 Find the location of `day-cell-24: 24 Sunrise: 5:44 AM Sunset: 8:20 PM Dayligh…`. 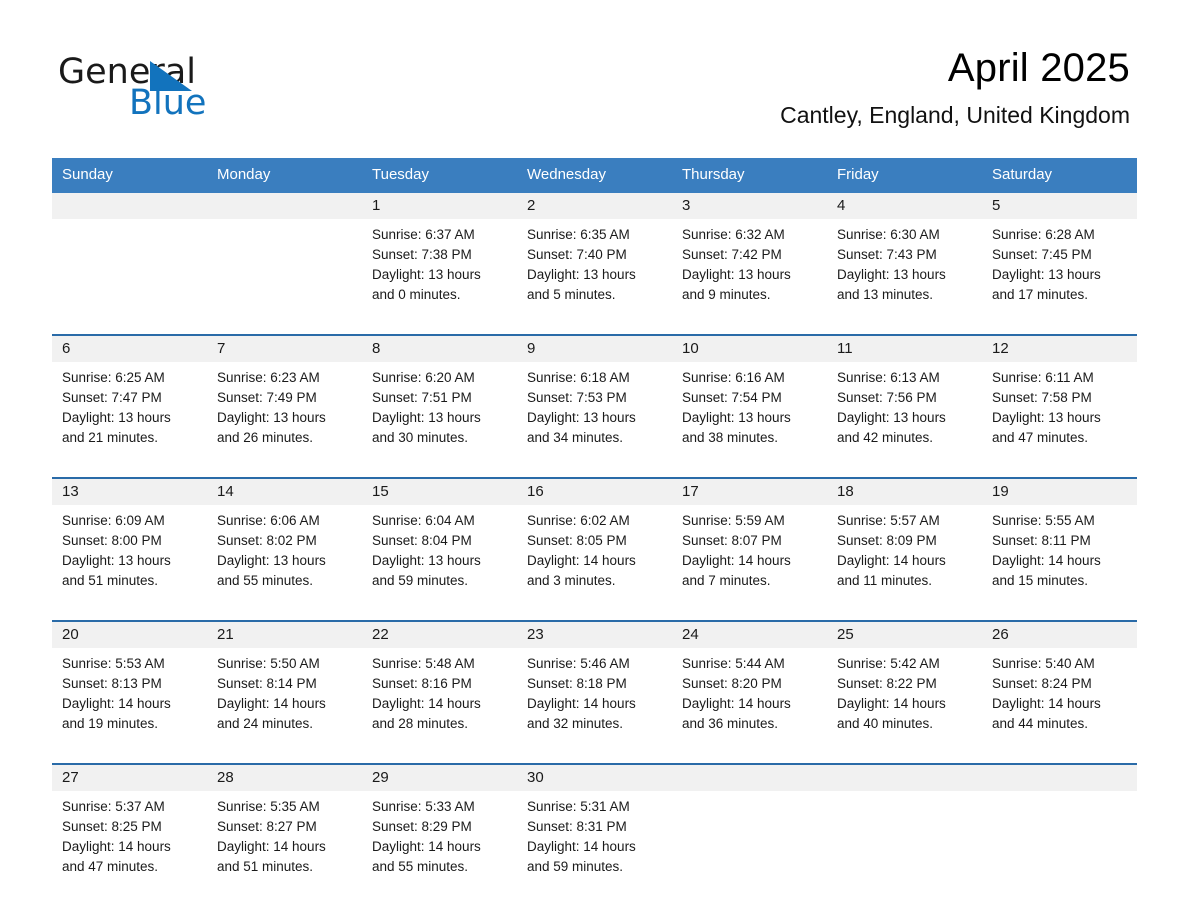

day-cell-24: 24 Sunrise: 5:44 AM Sunset: 8:20 PM Dayligh… is located at coordinates (749, 688).